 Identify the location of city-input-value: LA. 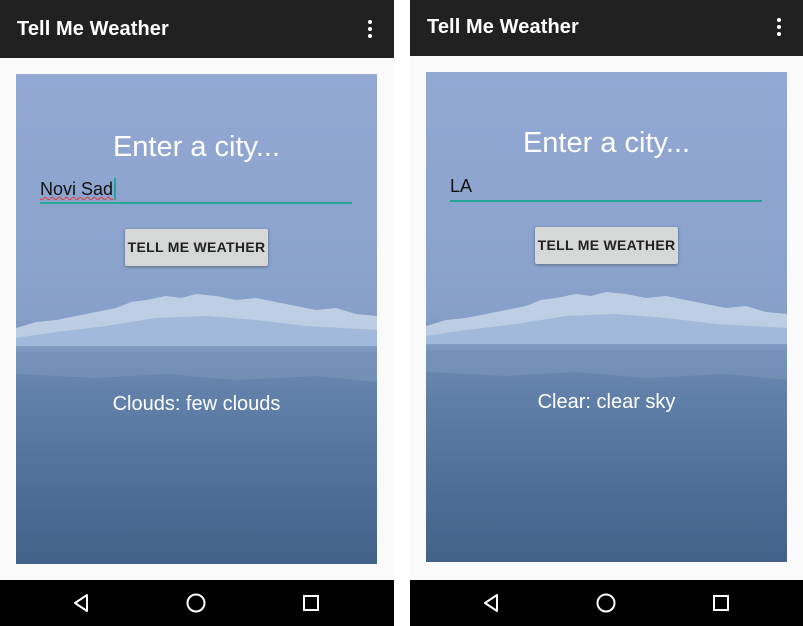
(461, 186).